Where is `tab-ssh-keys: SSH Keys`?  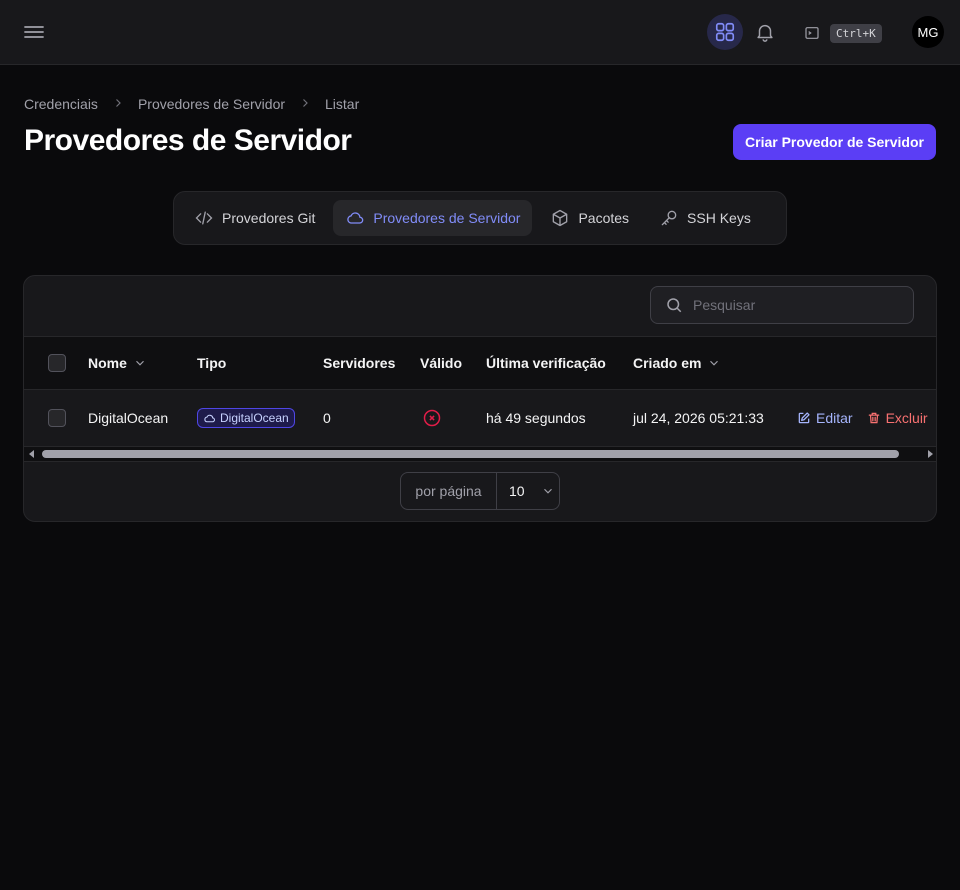 tab-ssh-keys: SSH Keys is located at coordinates (705, 218).